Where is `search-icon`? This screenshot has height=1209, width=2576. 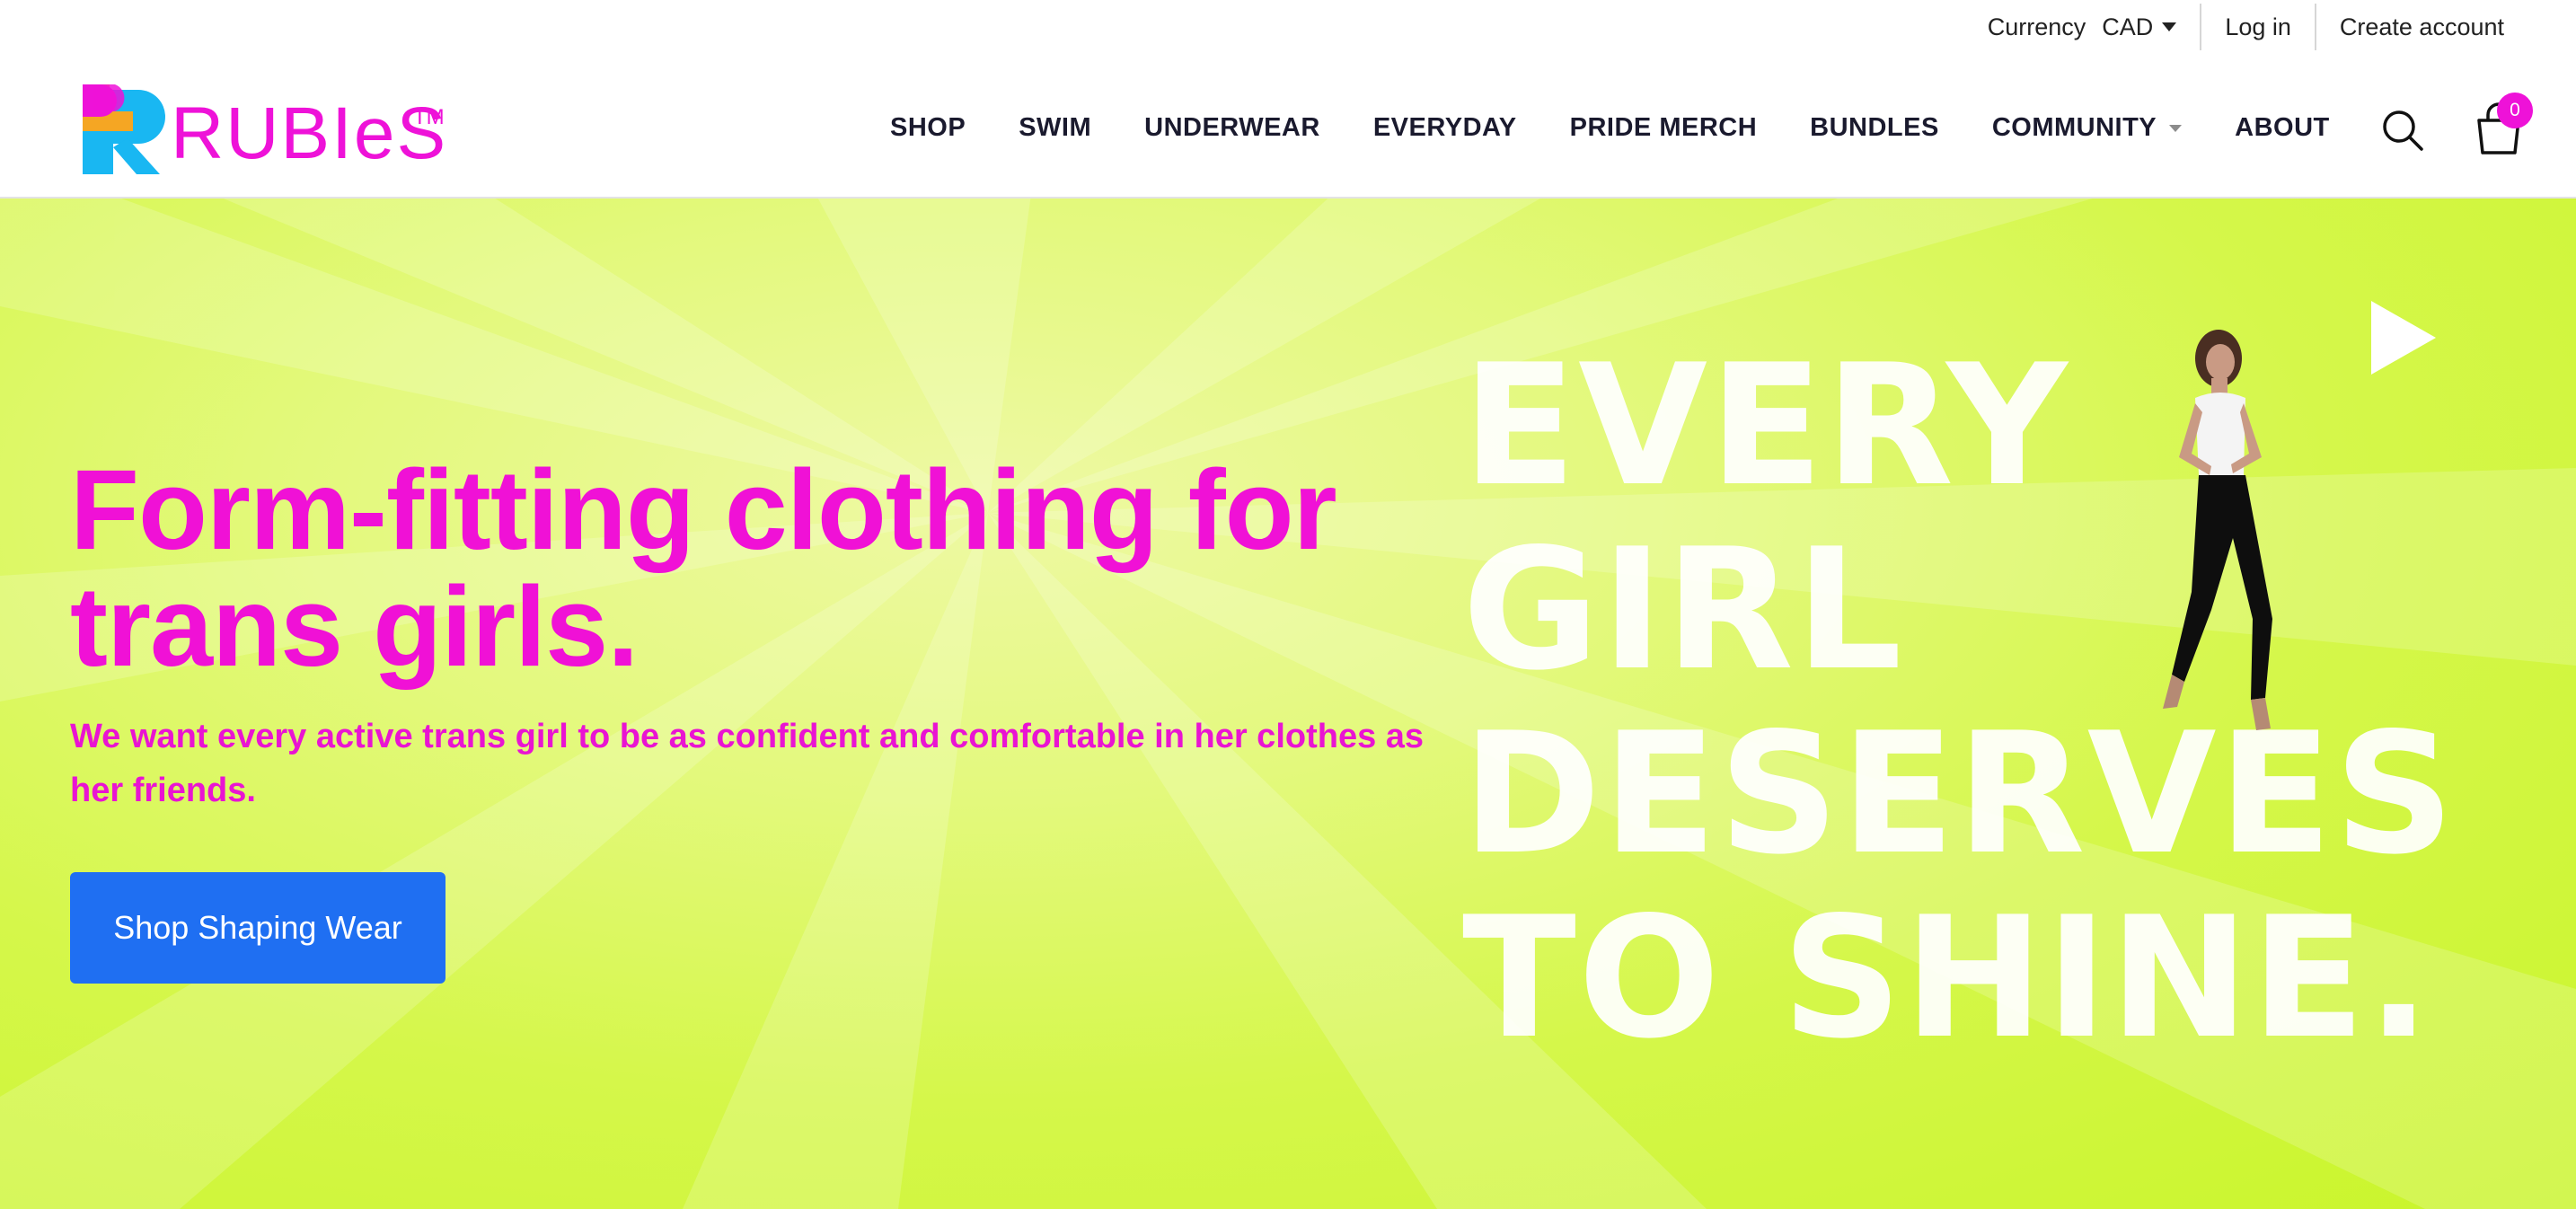
search-icon is located at coordinates (2402, 130).